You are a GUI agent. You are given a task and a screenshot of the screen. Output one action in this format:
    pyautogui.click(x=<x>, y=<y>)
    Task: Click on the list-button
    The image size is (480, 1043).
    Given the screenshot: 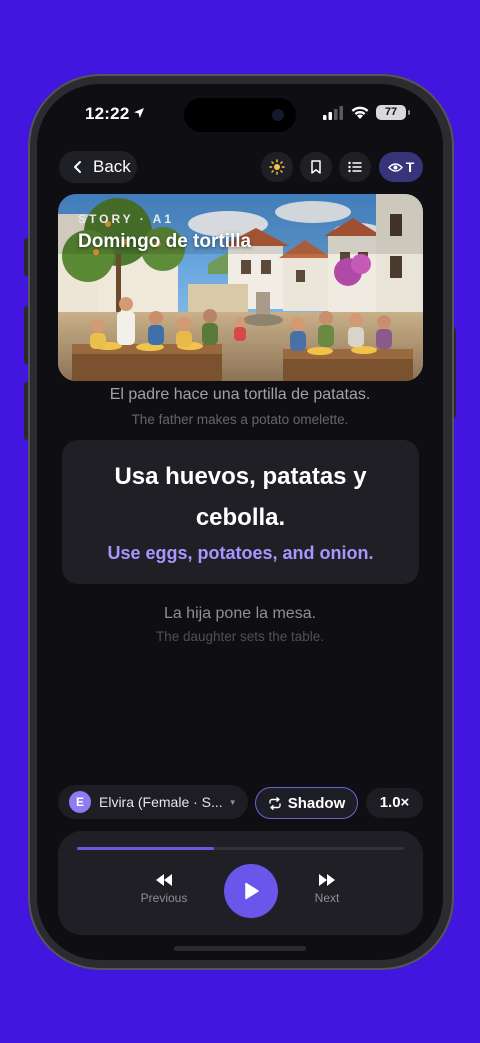 What is the action you would take?
    pyautogui.click(x=355, y=167)
    